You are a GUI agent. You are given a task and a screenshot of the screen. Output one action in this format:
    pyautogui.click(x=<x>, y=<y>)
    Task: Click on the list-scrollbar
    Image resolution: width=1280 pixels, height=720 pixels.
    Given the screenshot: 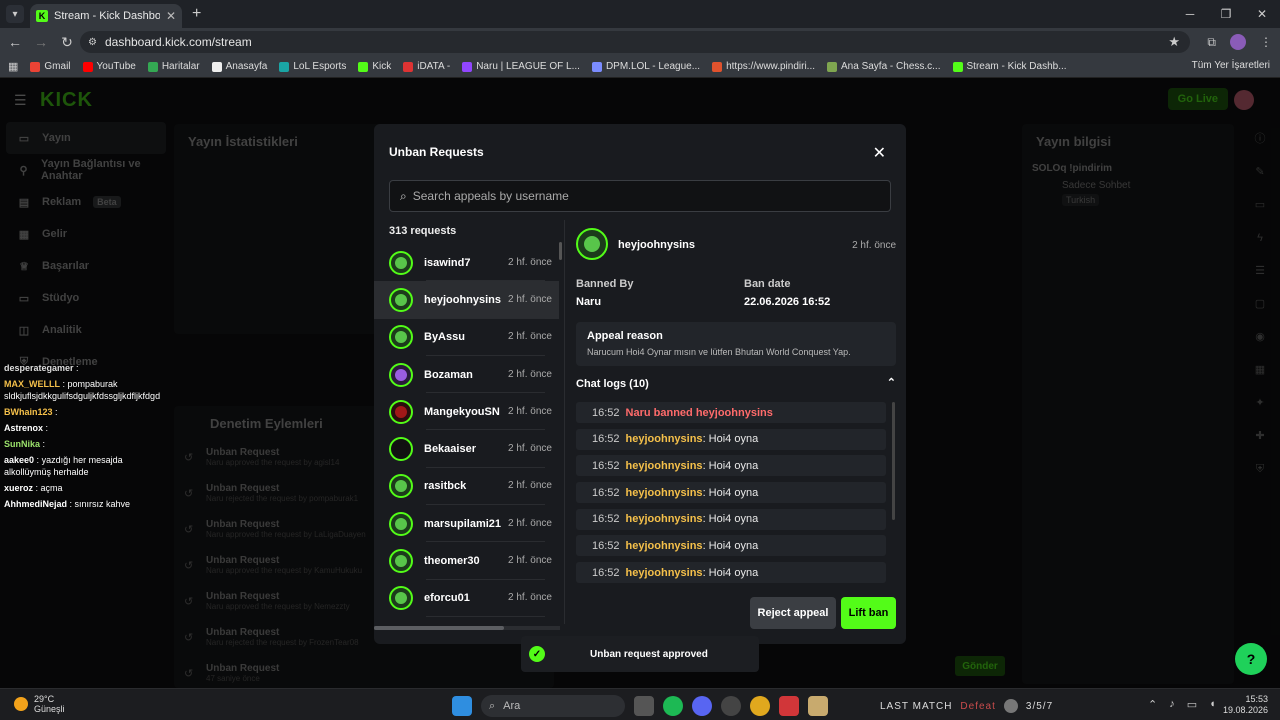 What is the action you would take?
    pyautogui.click(x=560, y=251)
    